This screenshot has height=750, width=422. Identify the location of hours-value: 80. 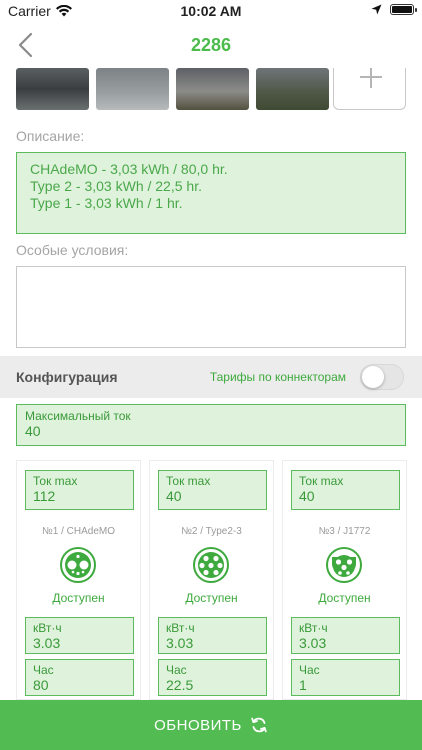
(41, 685).